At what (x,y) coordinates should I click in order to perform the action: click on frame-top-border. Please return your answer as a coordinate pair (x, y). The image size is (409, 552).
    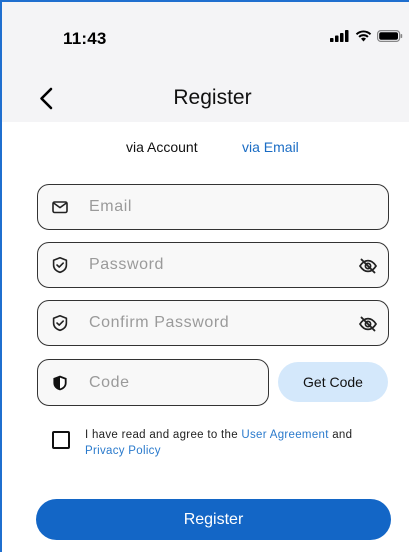
    Looking at the image, I should click on (204, 1).